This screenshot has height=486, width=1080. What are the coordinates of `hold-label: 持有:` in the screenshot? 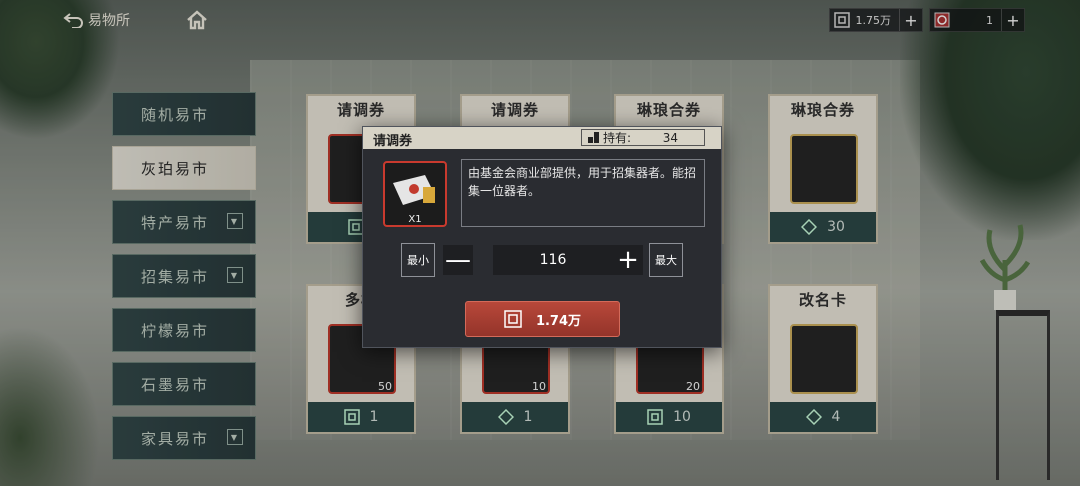 It's located at (617, 138).